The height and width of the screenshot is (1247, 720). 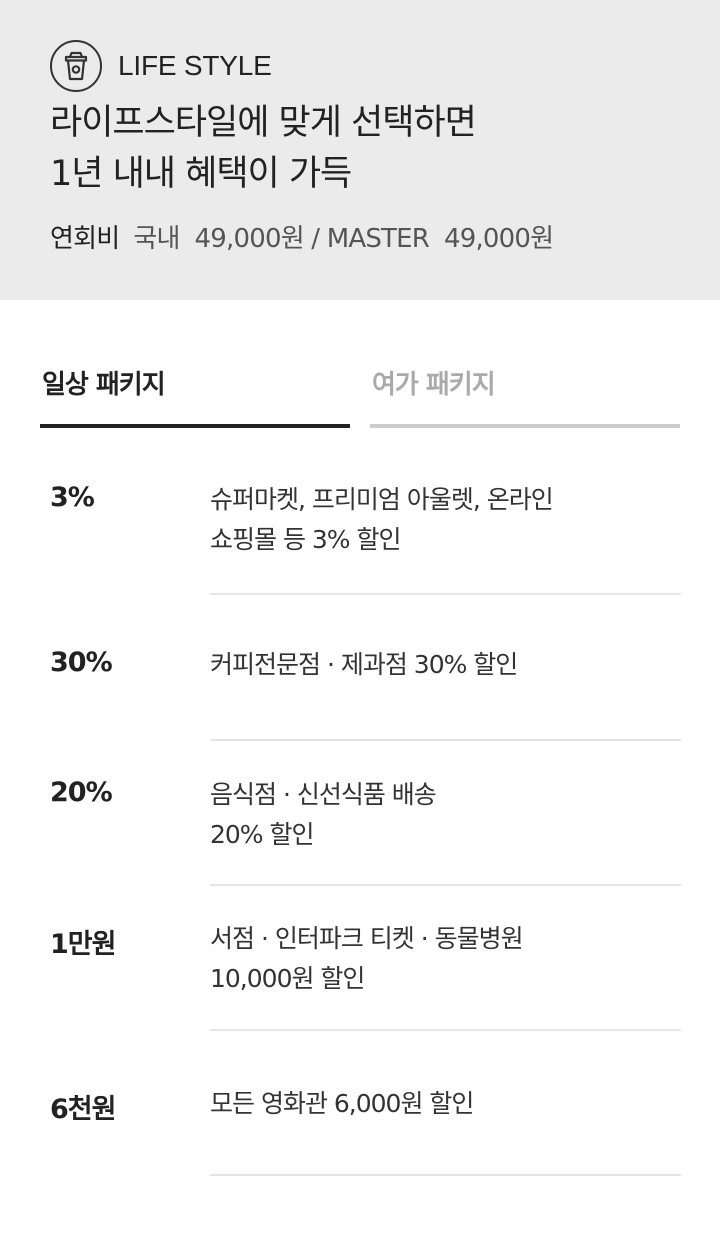 What do you see at coordinates (342, 1103) in the screenshot?
I see `benefit-description-line: 모든 영화관 6,000원 할인` at bounding box center [342, 1103].